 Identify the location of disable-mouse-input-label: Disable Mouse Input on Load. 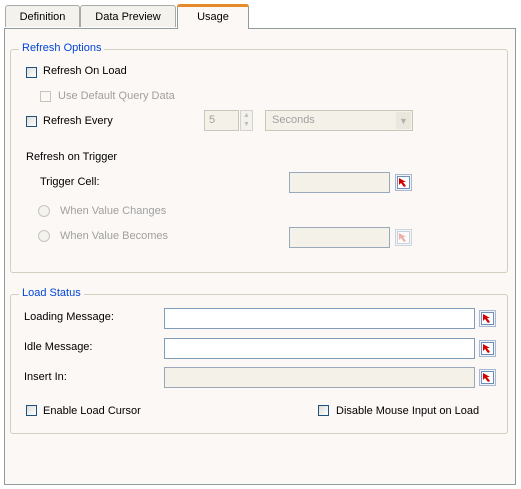
(408, 411).